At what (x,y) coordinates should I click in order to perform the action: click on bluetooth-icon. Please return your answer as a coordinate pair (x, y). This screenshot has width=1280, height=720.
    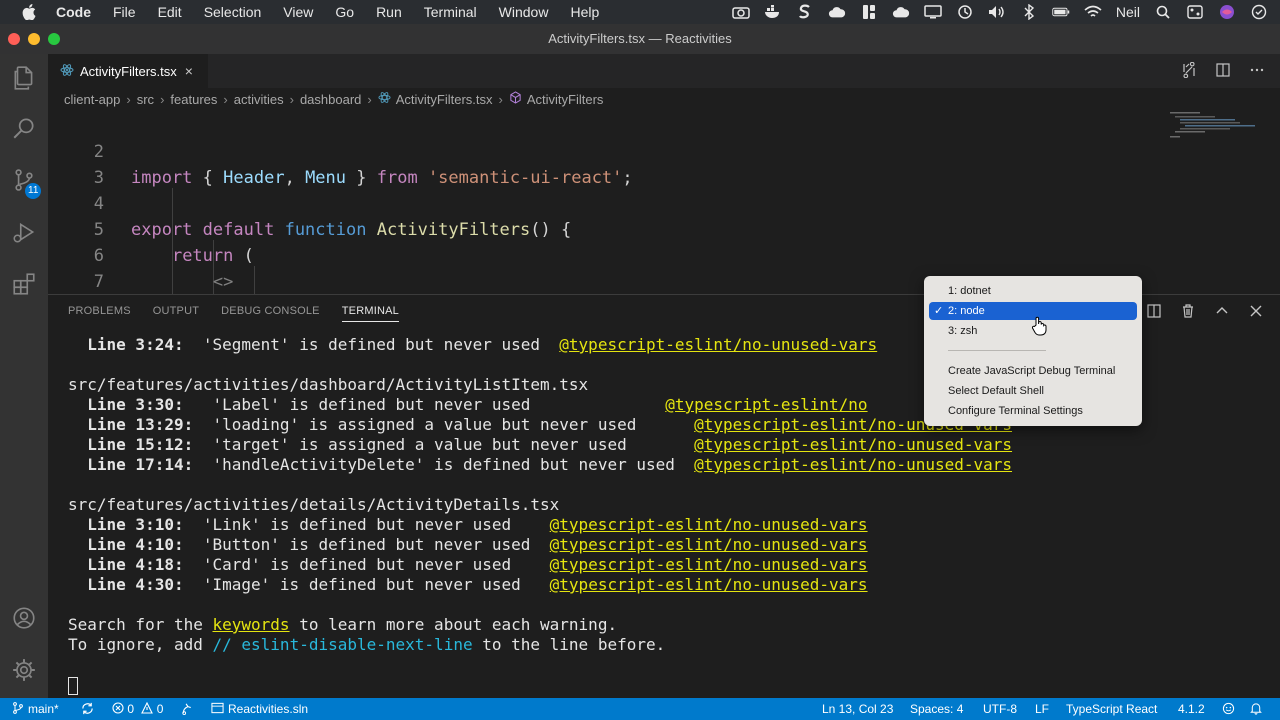
    Looking at the image, I should click on (1029, 12).